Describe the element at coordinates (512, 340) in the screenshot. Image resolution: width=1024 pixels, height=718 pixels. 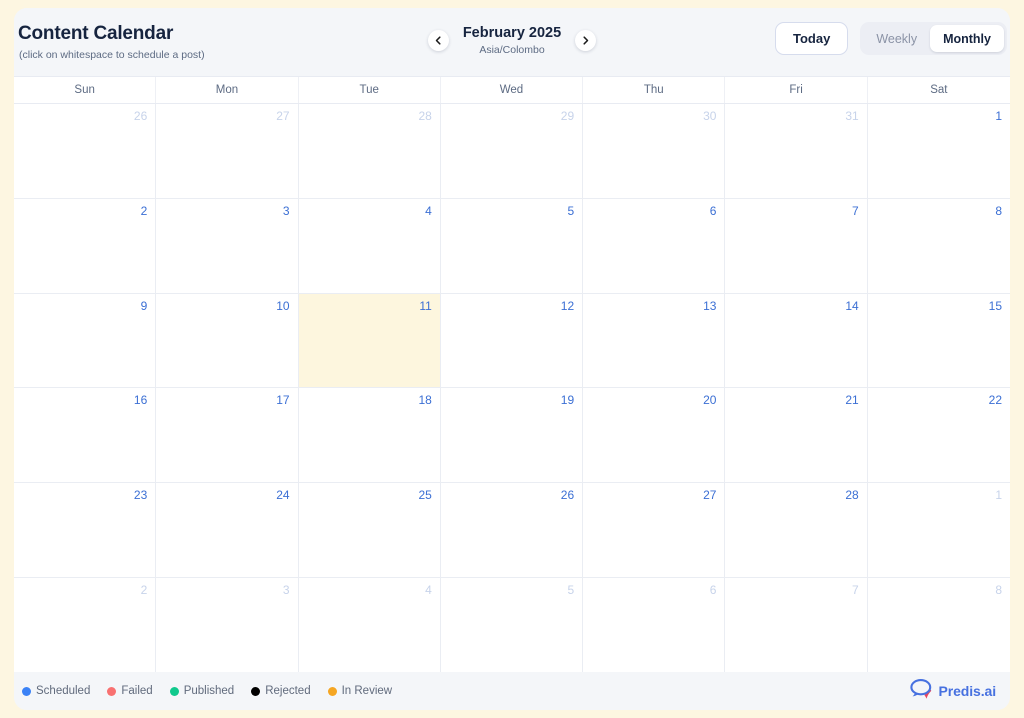
I see `calendar-day-cell: 12` at that location.